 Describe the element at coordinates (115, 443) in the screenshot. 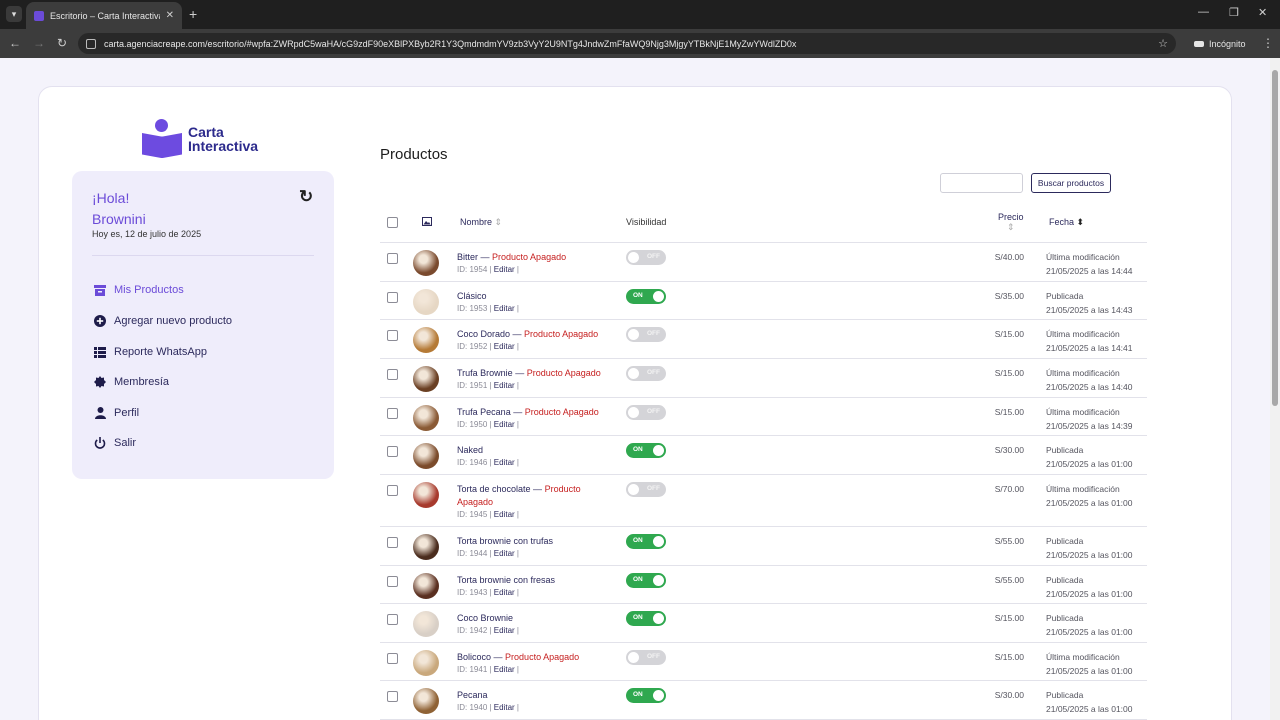

I see `sidebar-item-salir: Salir` at that location.